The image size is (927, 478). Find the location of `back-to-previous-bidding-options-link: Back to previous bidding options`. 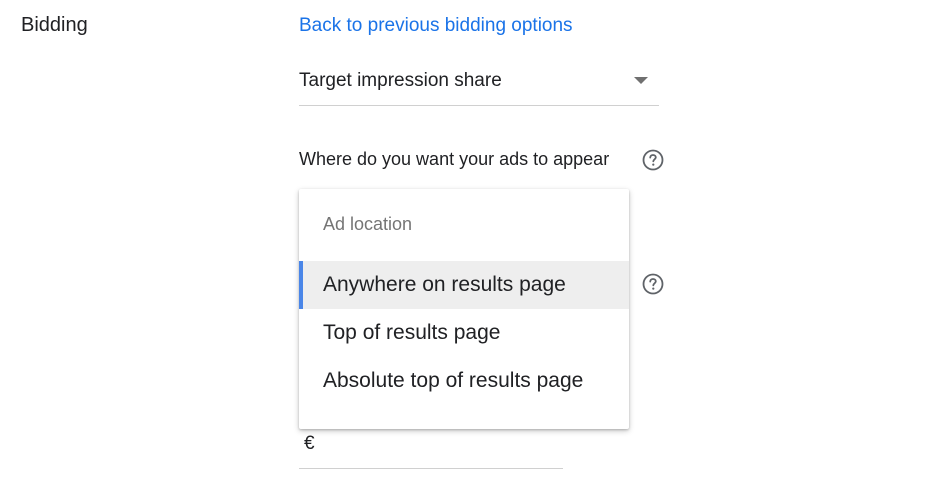

back-to-previous-bidding-options-link: Back to previous bidding options is located at coordinates (436, 26).